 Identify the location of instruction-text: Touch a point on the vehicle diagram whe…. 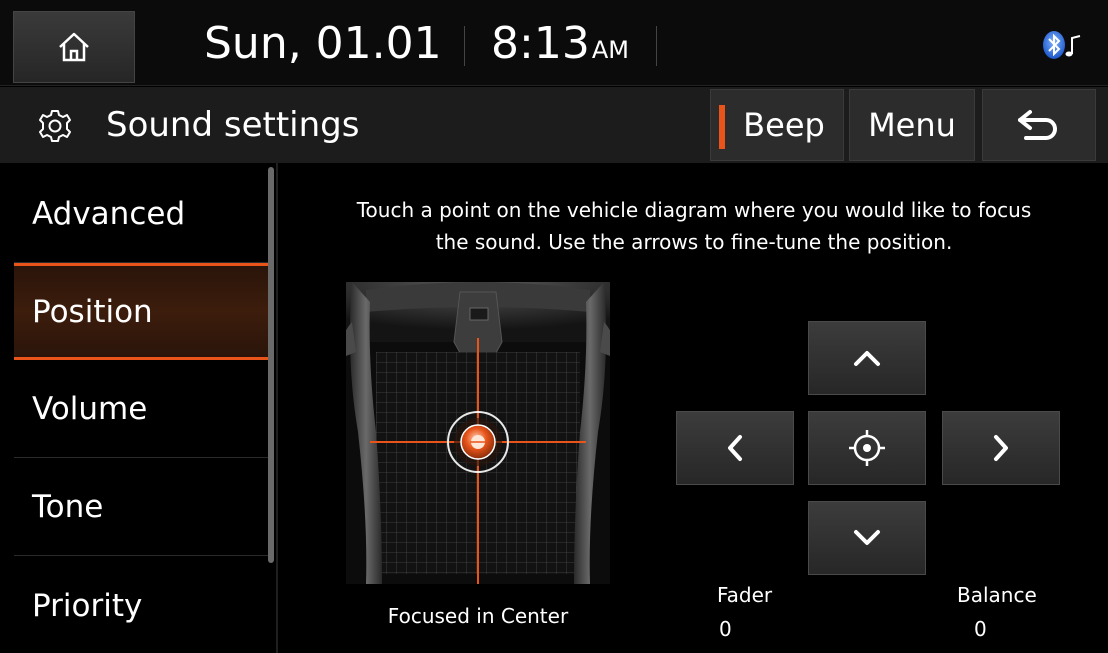
(694, 226).